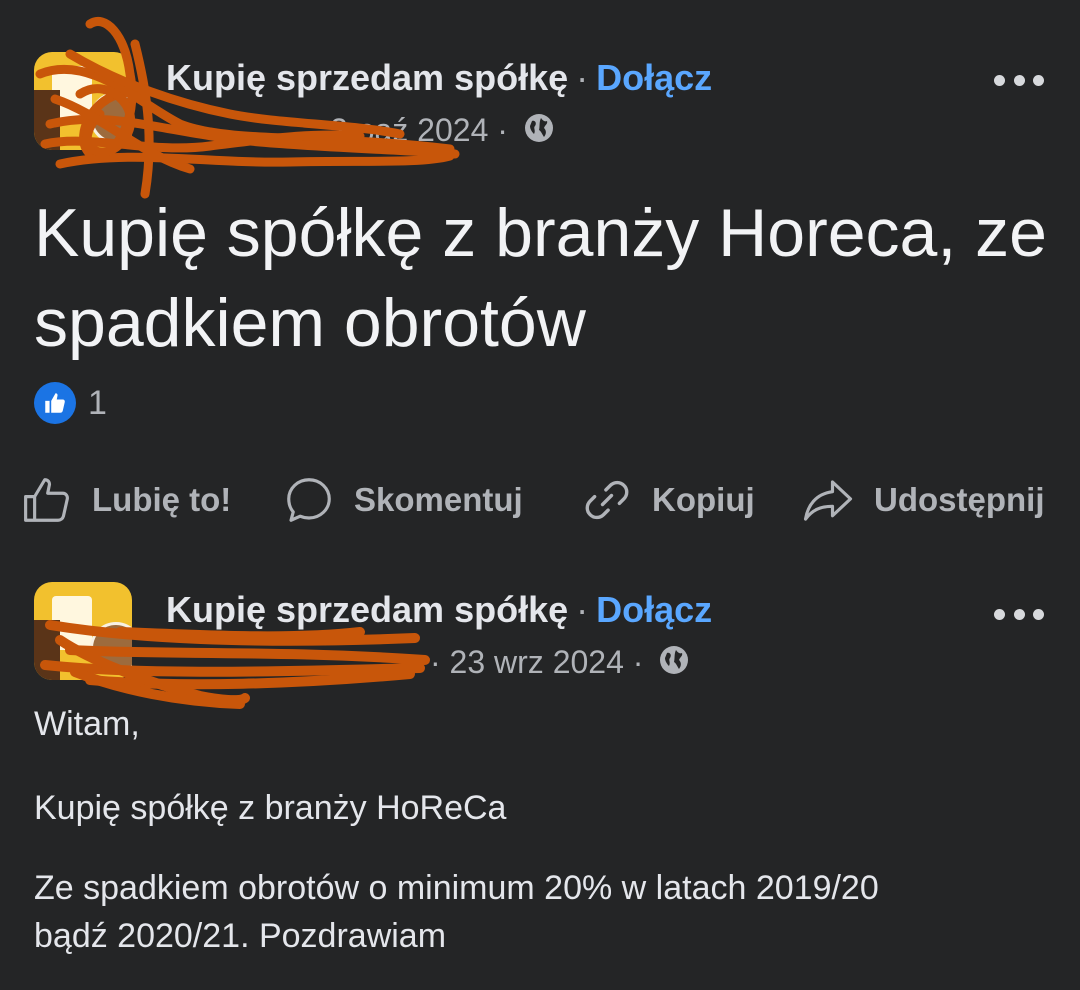 The height and width of the screenshot is (990, 1080). What do you see at coordinates (46, 500) in the screenshot?
I see `thumbs-up-outline-icon` at bounding box center [46, 500].